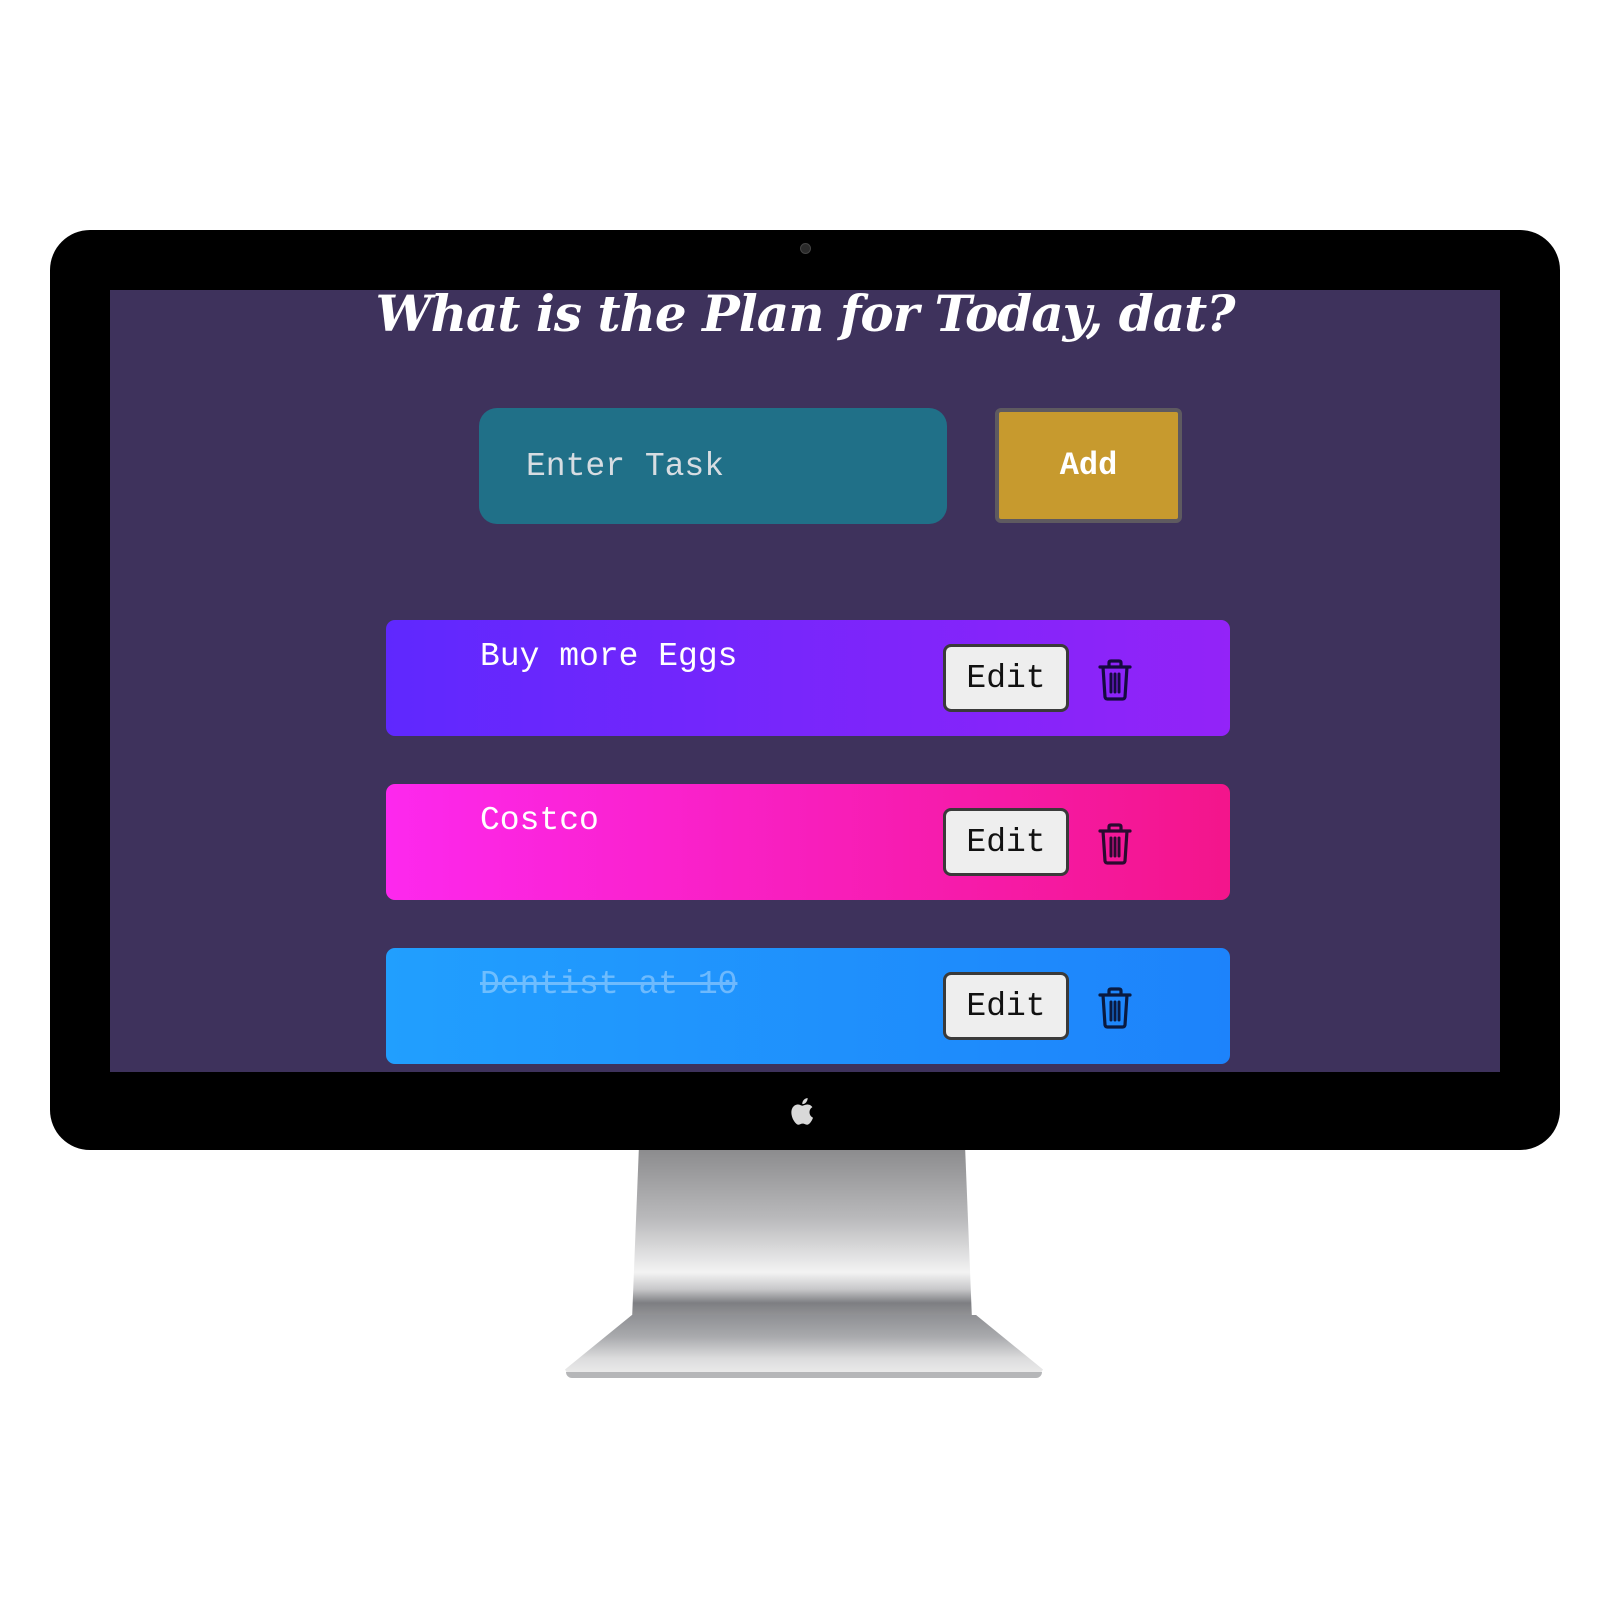  I want to click on todo-text: Costco, so click(539, 820).